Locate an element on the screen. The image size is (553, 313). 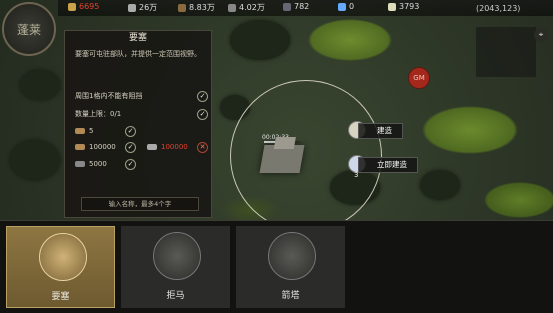
condition-row: 数量上限：0/1 is located at coordinates (98, 114).